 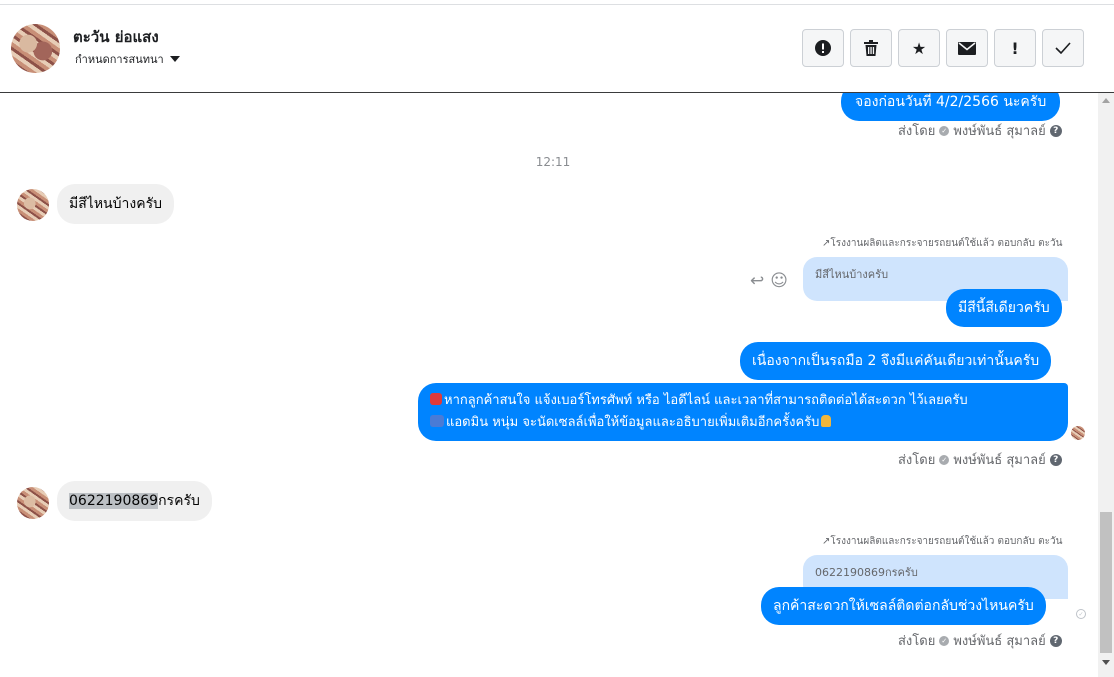 I want to click on follow-up-button: !, so click(x=1015, y=48).